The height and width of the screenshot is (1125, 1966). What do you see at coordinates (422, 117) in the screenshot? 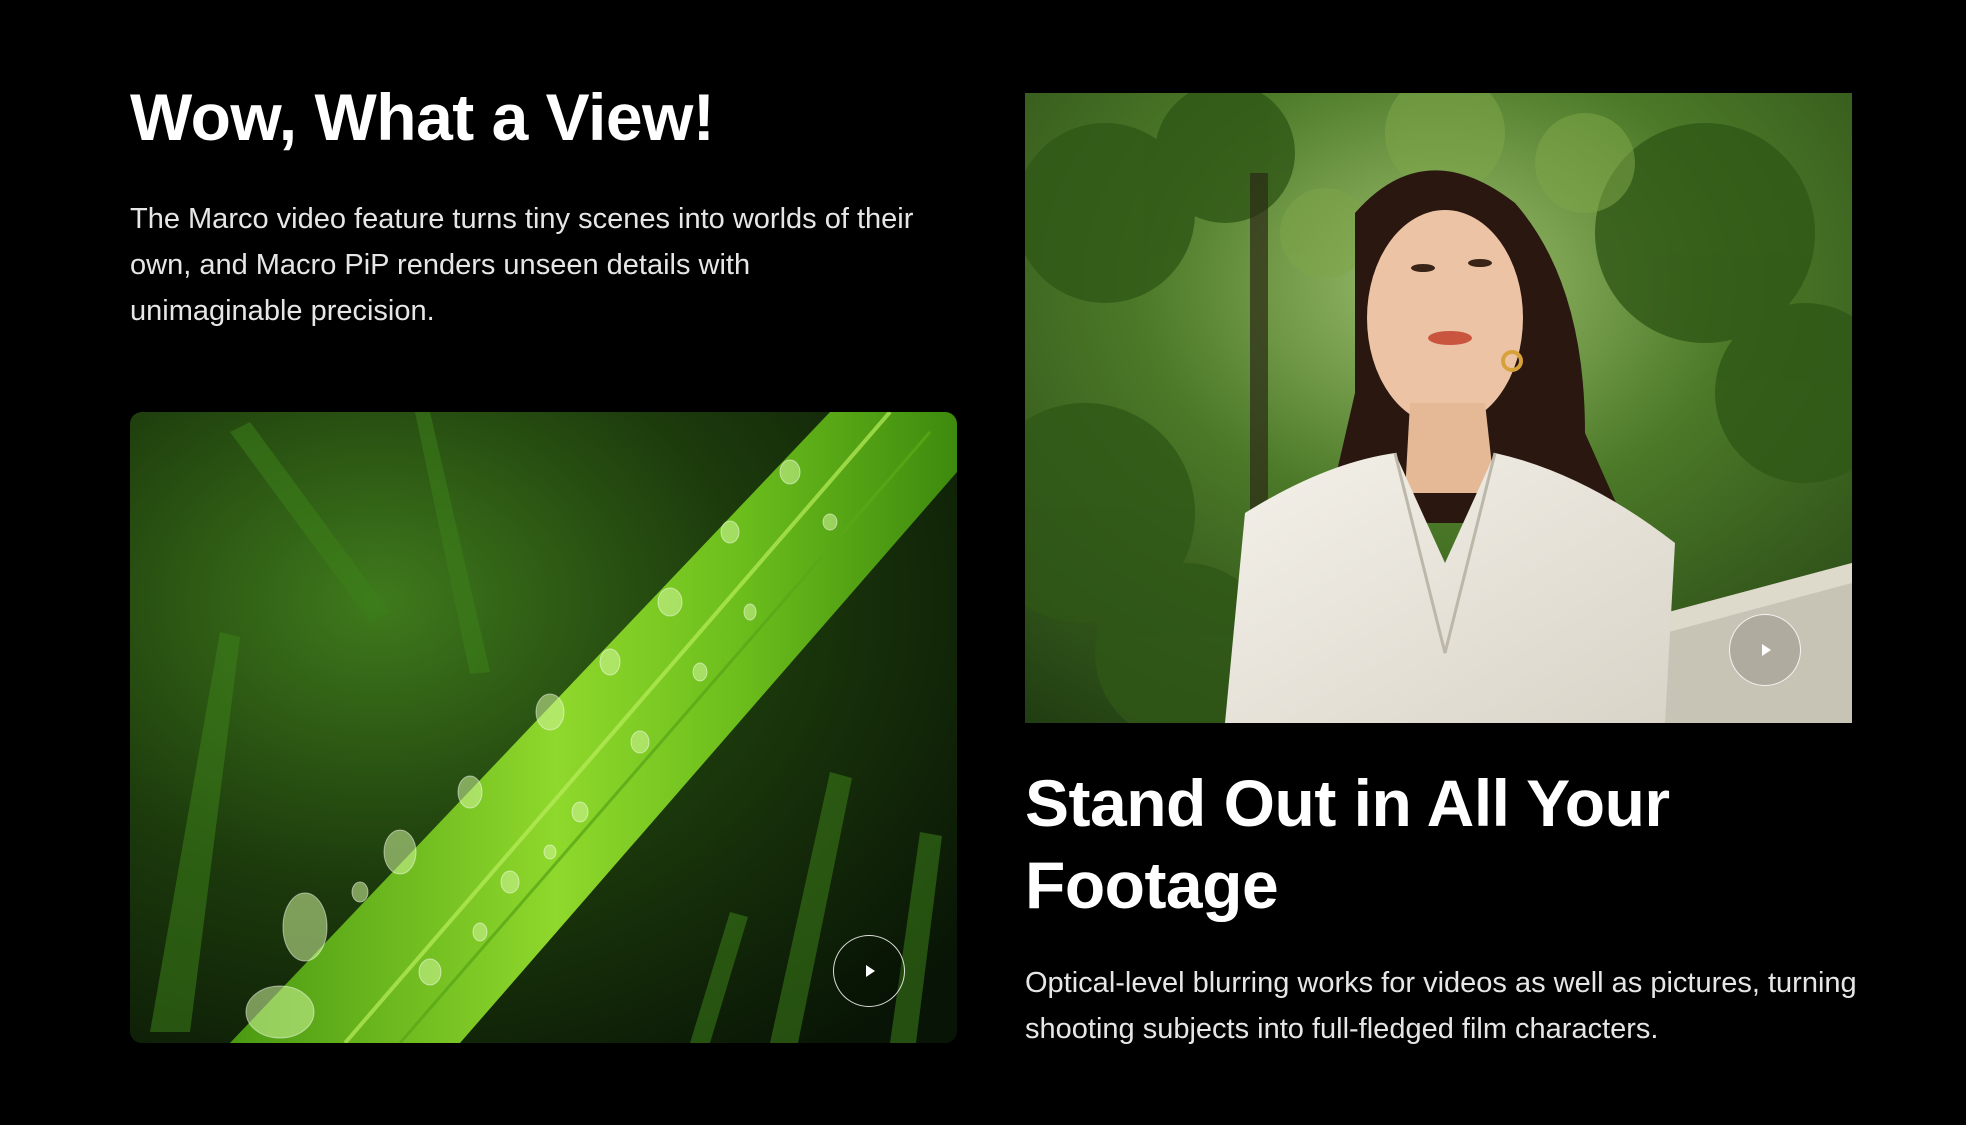
I see `macro-section-title: Wow, What a View!` at bounding box center [422, 117].